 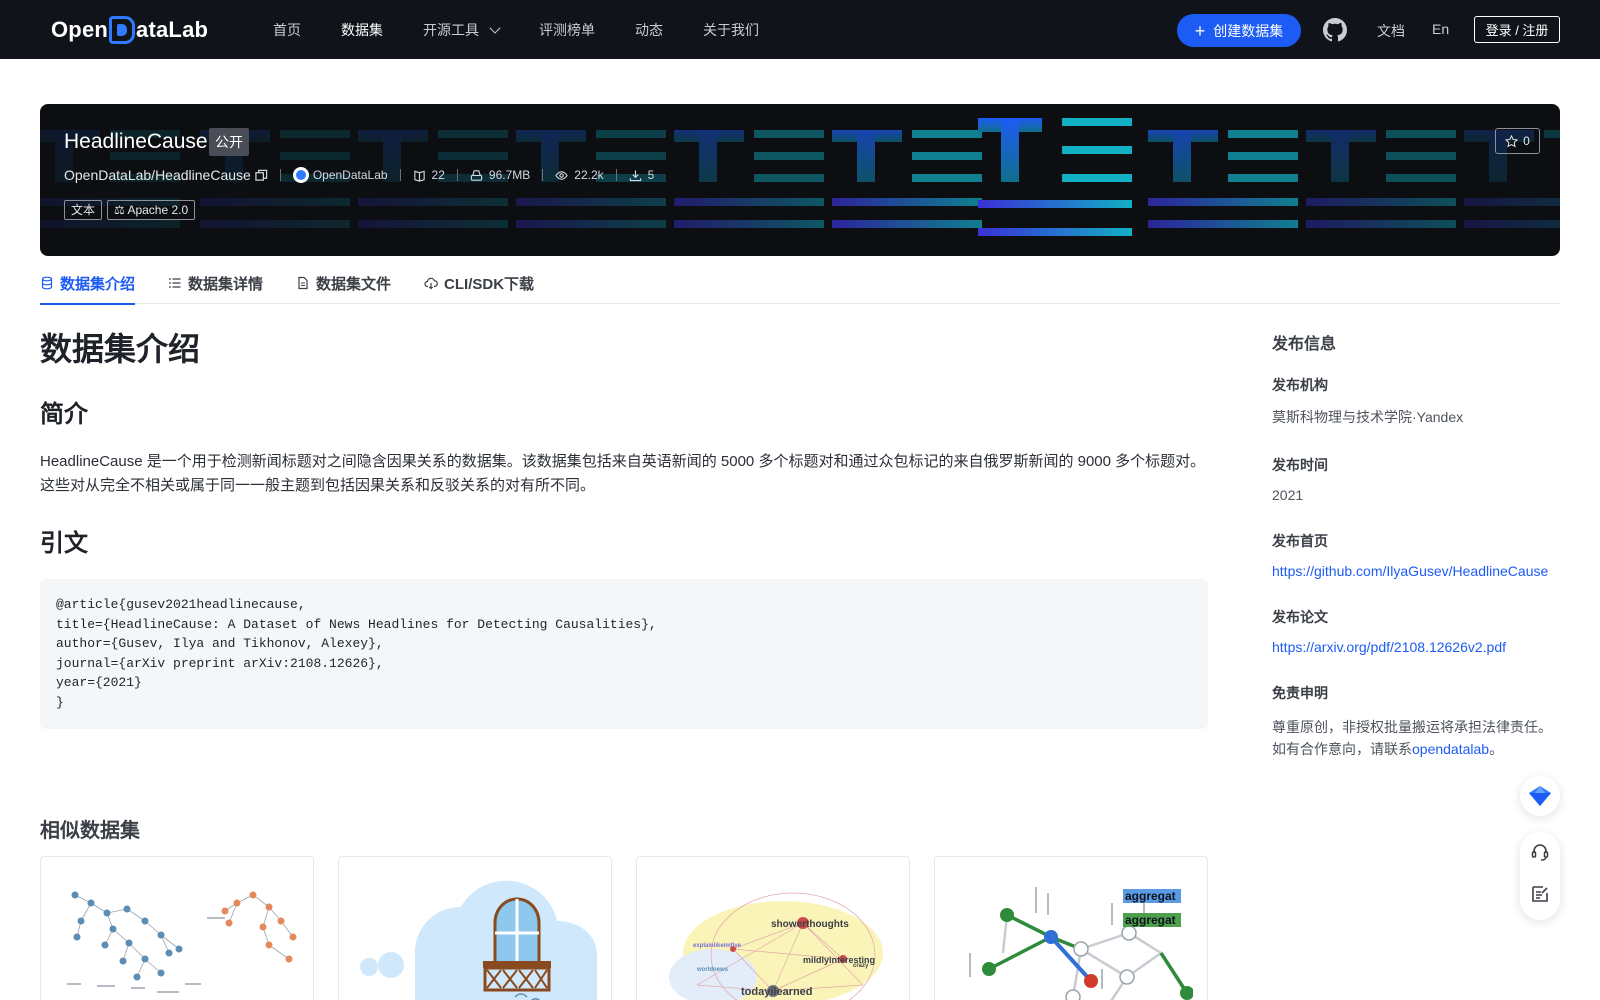 I want to click on citation-heading: 引文, so click(x=64, y=543).